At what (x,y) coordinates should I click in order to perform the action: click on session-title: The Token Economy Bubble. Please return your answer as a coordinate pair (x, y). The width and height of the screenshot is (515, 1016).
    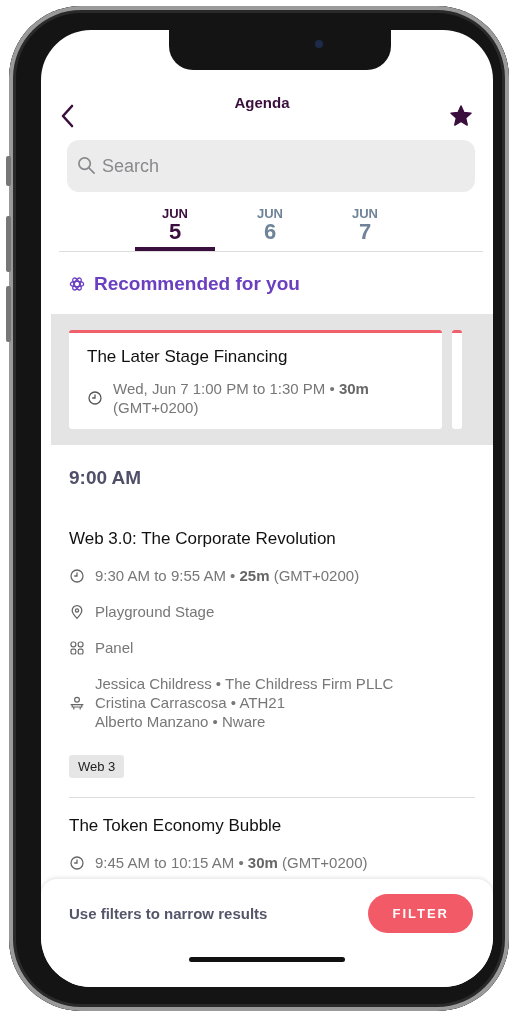
    Looking at the image, I should click on (272, 826).